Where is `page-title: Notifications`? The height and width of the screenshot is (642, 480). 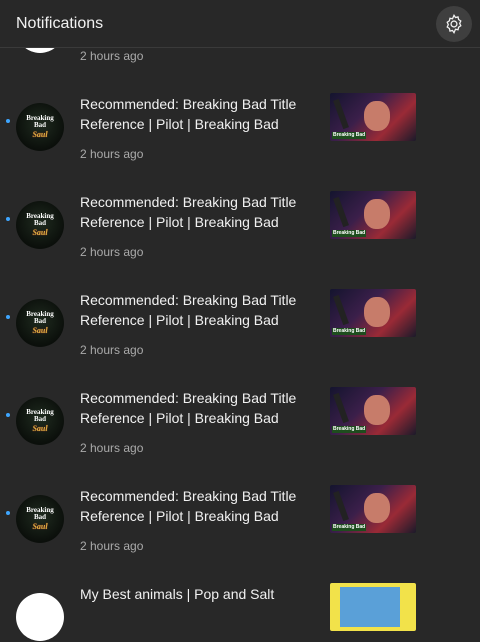
page-title: Notifications is located at coordinates (60, 23).